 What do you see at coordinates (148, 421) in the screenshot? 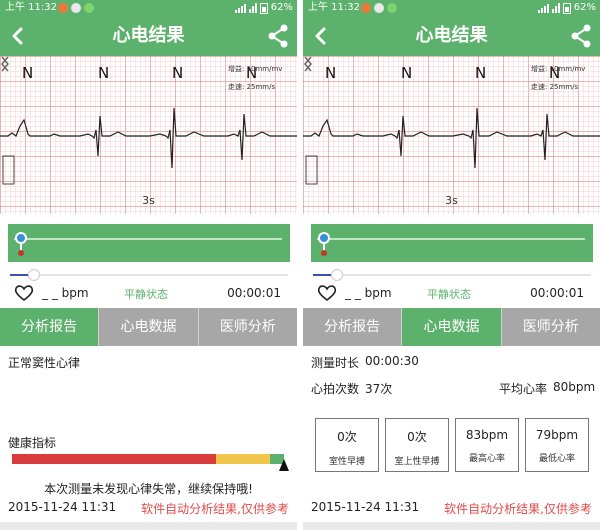
I see `report-content: 正常窦性心律 健康指标 本次测量未发现心律失常，继续保持哦!` at bounding box center [148, 421].